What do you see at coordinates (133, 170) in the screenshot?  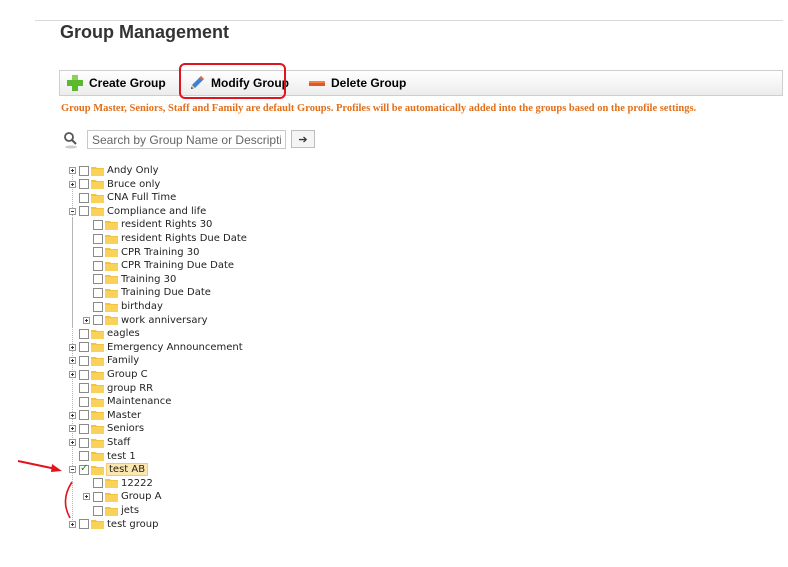 I see `tree-node-label: Andy Only` at bounding box center [133, 170].